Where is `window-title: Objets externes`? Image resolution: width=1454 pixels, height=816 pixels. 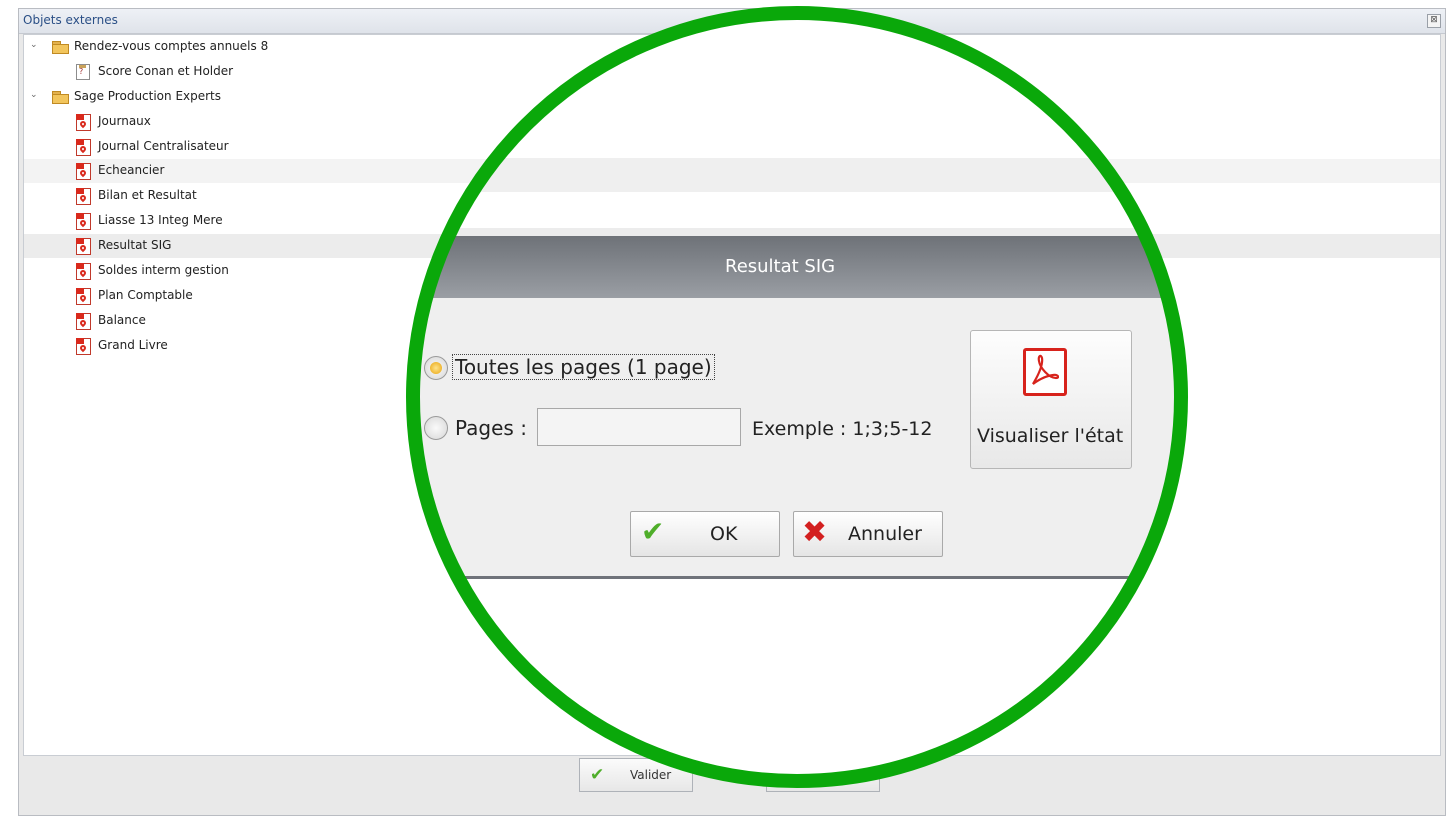 window-title: Objets externes is located at coordinates (70, 20).